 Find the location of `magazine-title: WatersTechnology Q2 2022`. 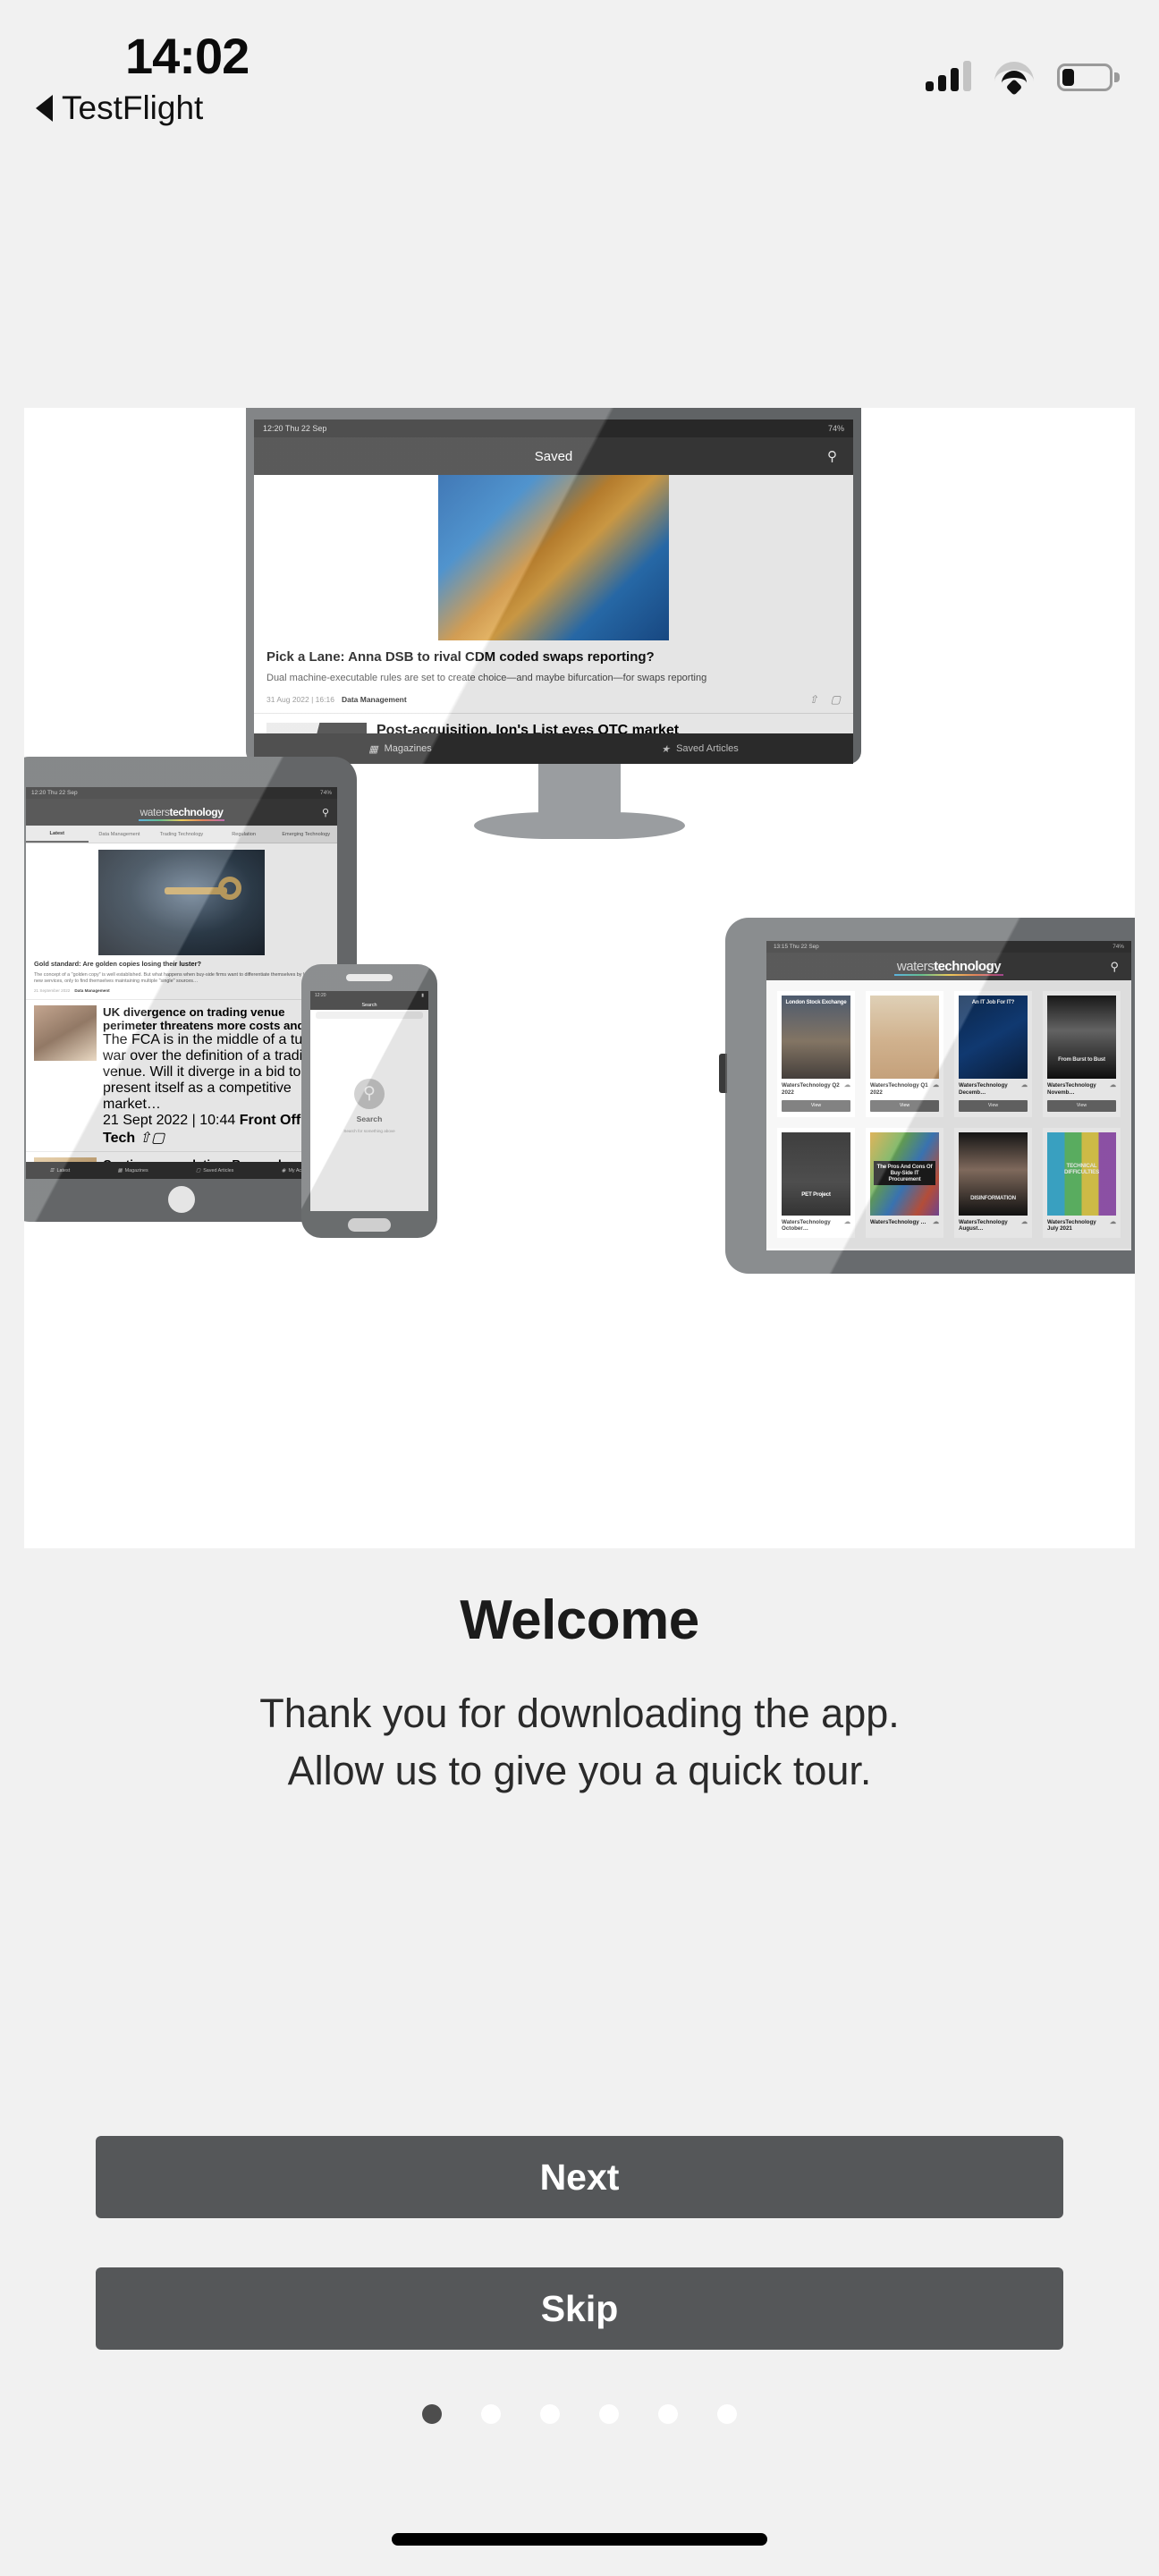

magazine-title: WatersTechnology Q2 2022 is located at coordinates (811, 1089).